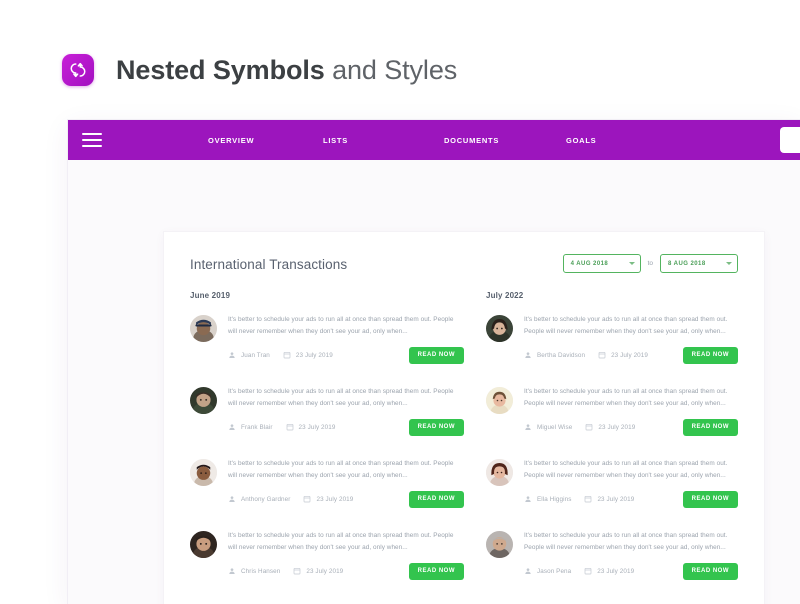 This screenshot has width=800, height=604. I want to click on page-title-bold: Nested Symbols, so click(220, 69).